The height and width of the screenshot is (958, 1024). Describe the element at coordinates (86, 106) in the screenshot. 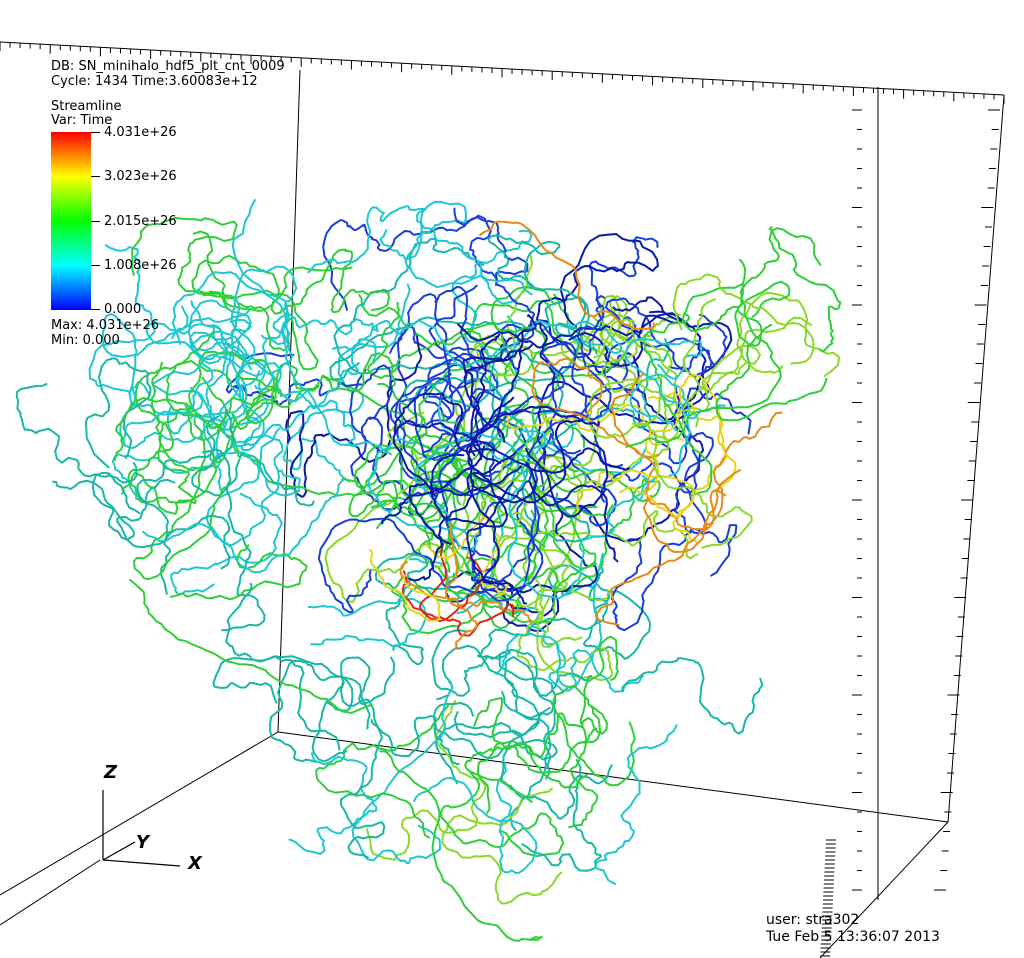

I see `plot-name: Streamline` at that location.